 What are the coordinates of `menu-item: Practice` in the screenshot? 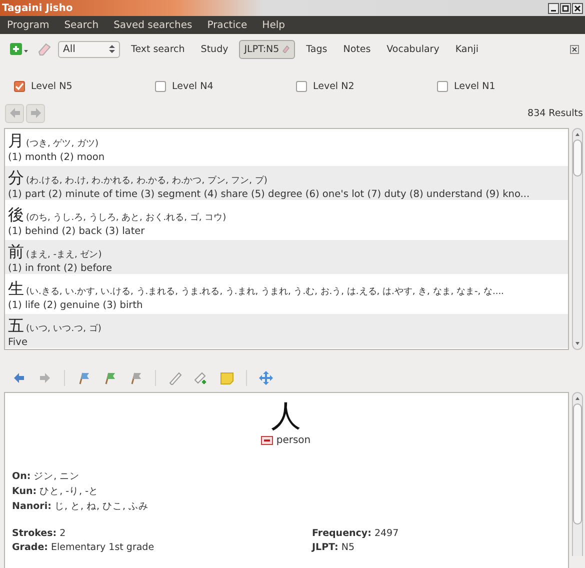 It's located at (230, 25).